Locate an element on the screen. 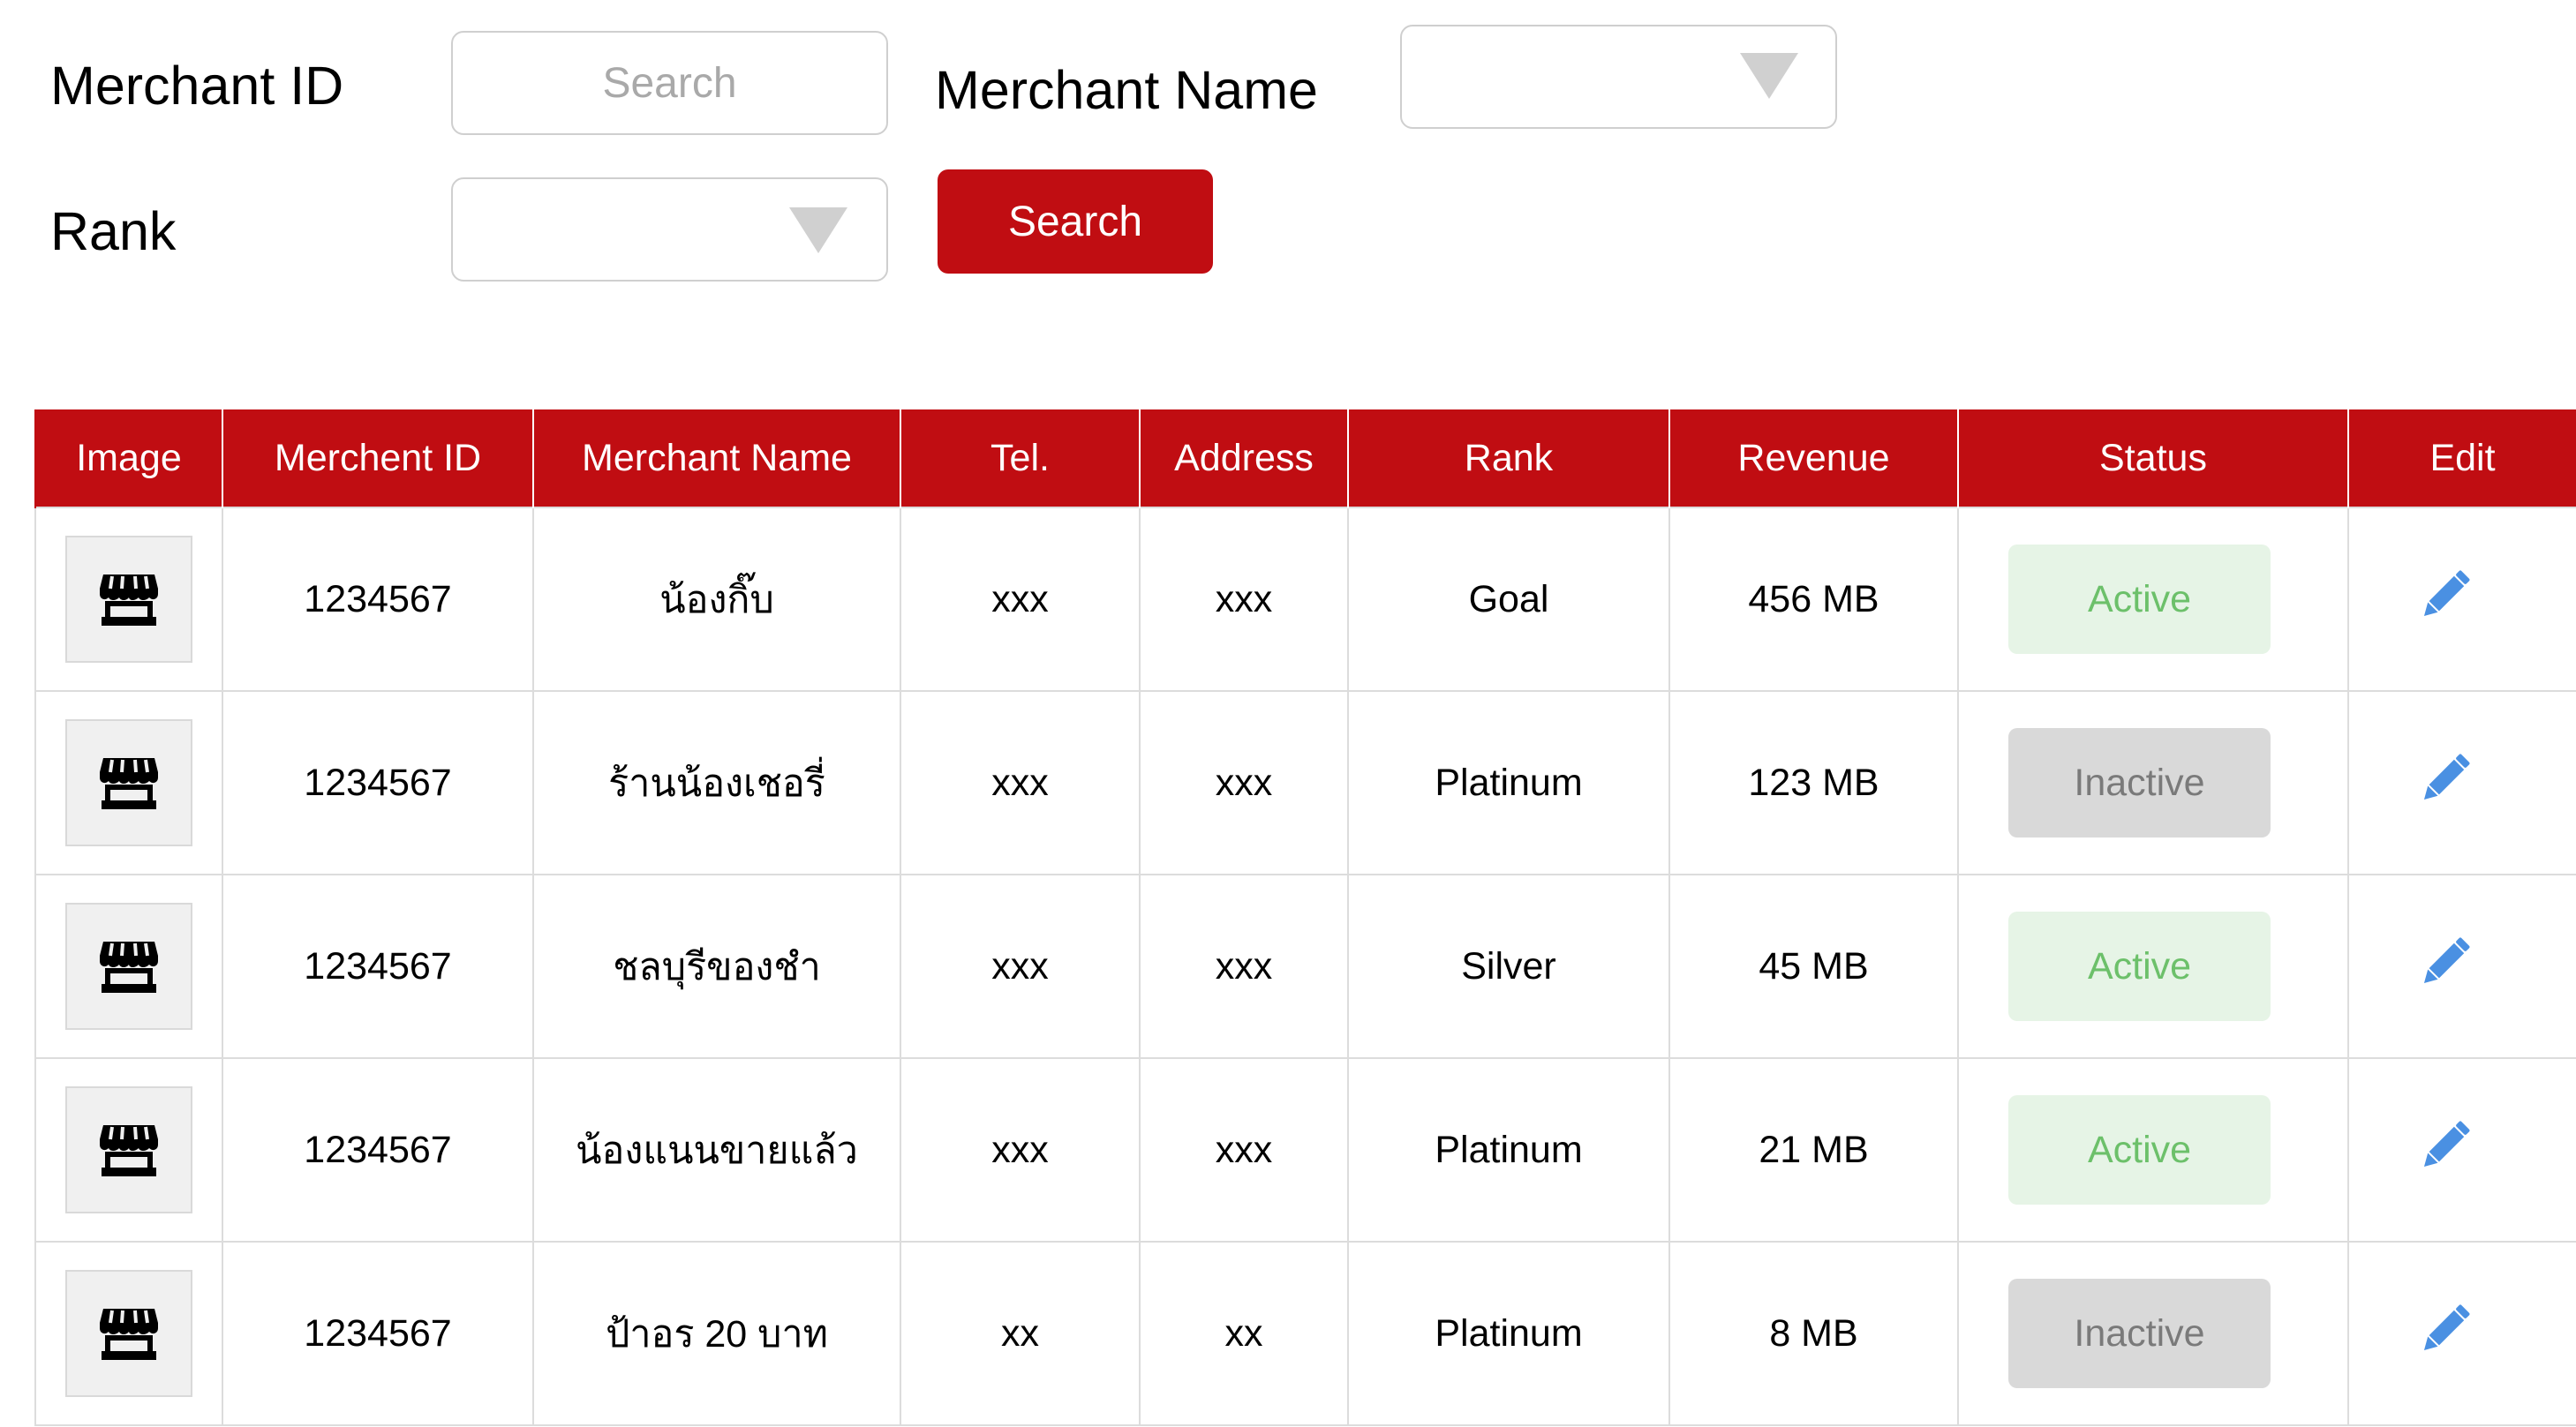 The width and height of the screenshot is (2576, 1427). address-cell: xx is located at coordinates (1244, 1333).